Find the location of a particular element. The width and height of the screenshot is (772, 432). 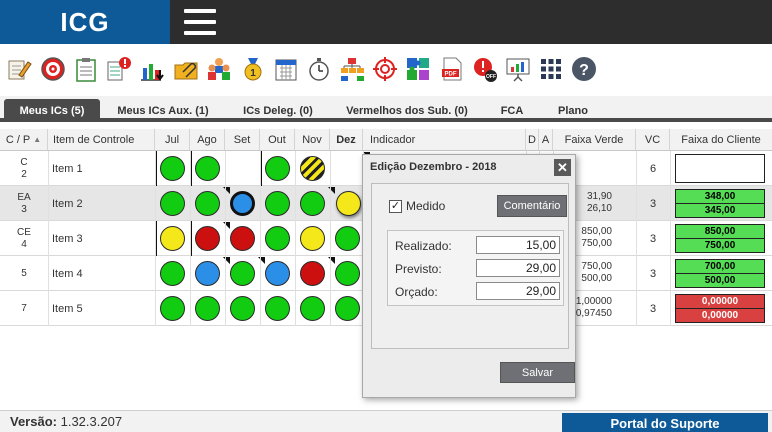

tab-plano: Plano is located at coordinates (573, 110).